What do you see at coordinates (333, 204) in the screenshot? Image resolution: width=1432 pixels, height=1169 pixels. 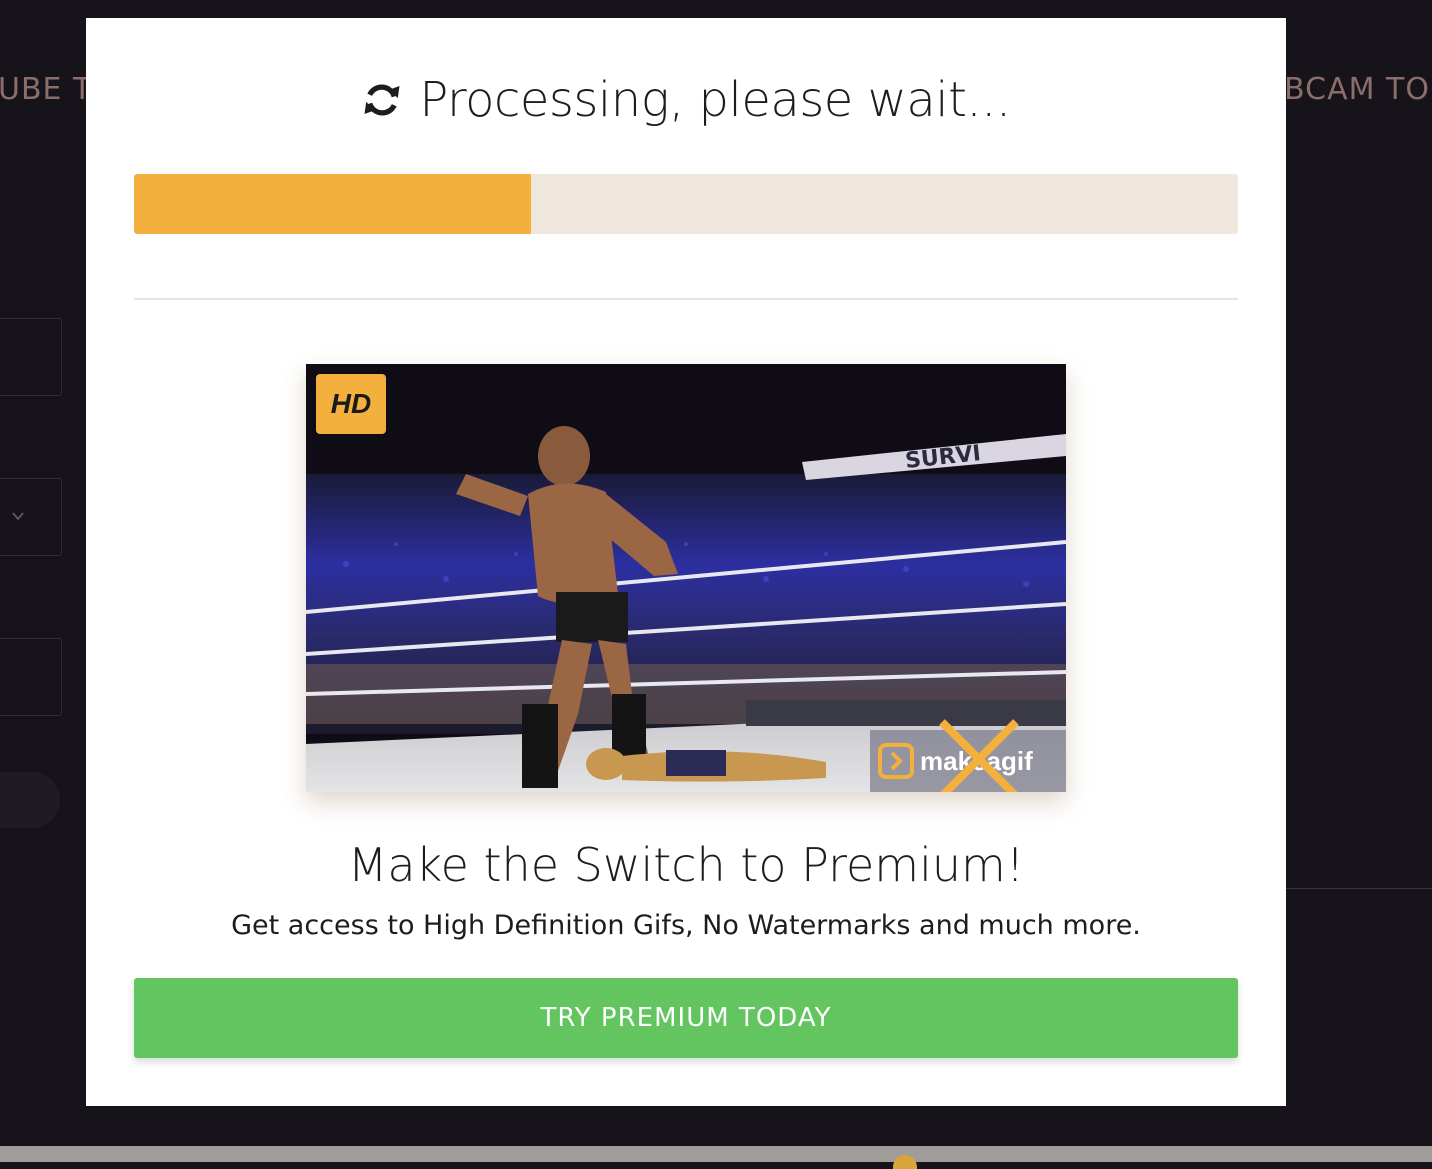 I see `progress-bar-fill` at bounding box center [333, 204].